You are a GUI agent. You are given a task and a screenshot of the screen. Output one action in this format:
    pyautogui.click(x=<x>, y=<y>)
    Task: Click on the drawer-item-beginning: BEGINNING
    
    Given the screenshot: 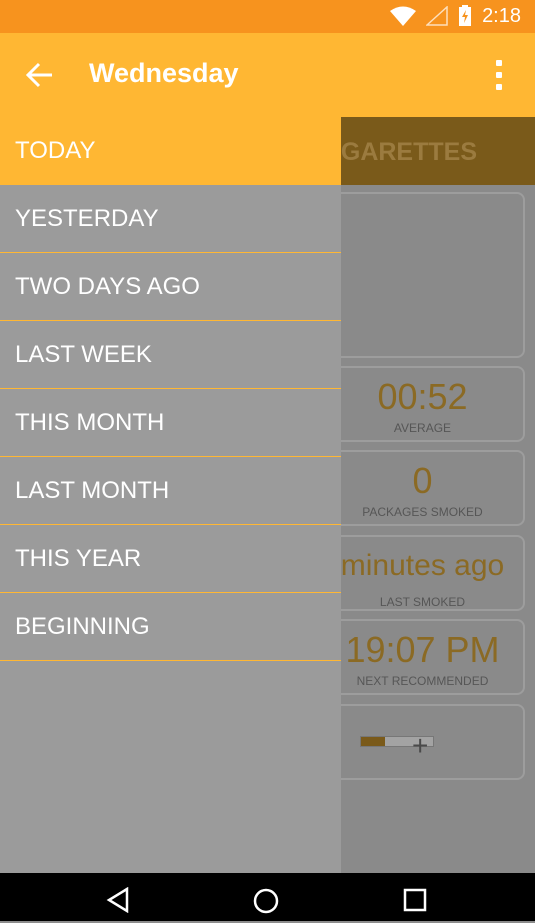 What is the action you would take?
    pyautogui.click(x=170, y=627)
    